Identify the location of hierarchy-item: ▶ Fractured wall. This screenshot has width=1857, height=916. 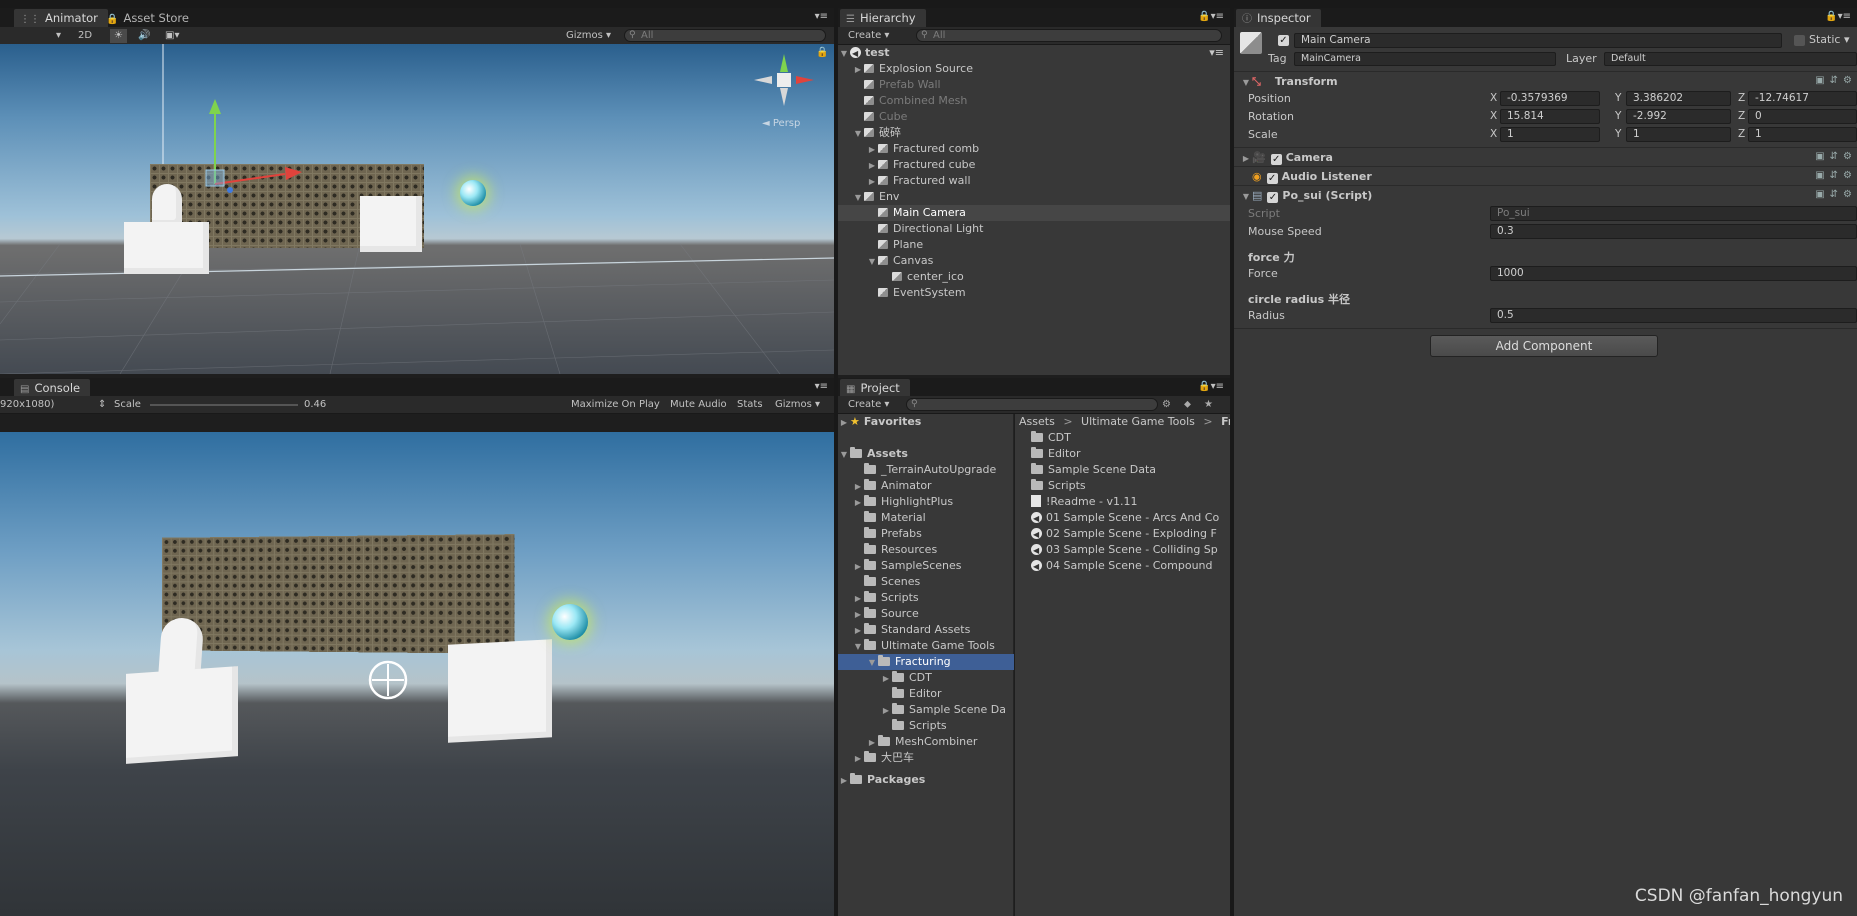
(1034, 181).